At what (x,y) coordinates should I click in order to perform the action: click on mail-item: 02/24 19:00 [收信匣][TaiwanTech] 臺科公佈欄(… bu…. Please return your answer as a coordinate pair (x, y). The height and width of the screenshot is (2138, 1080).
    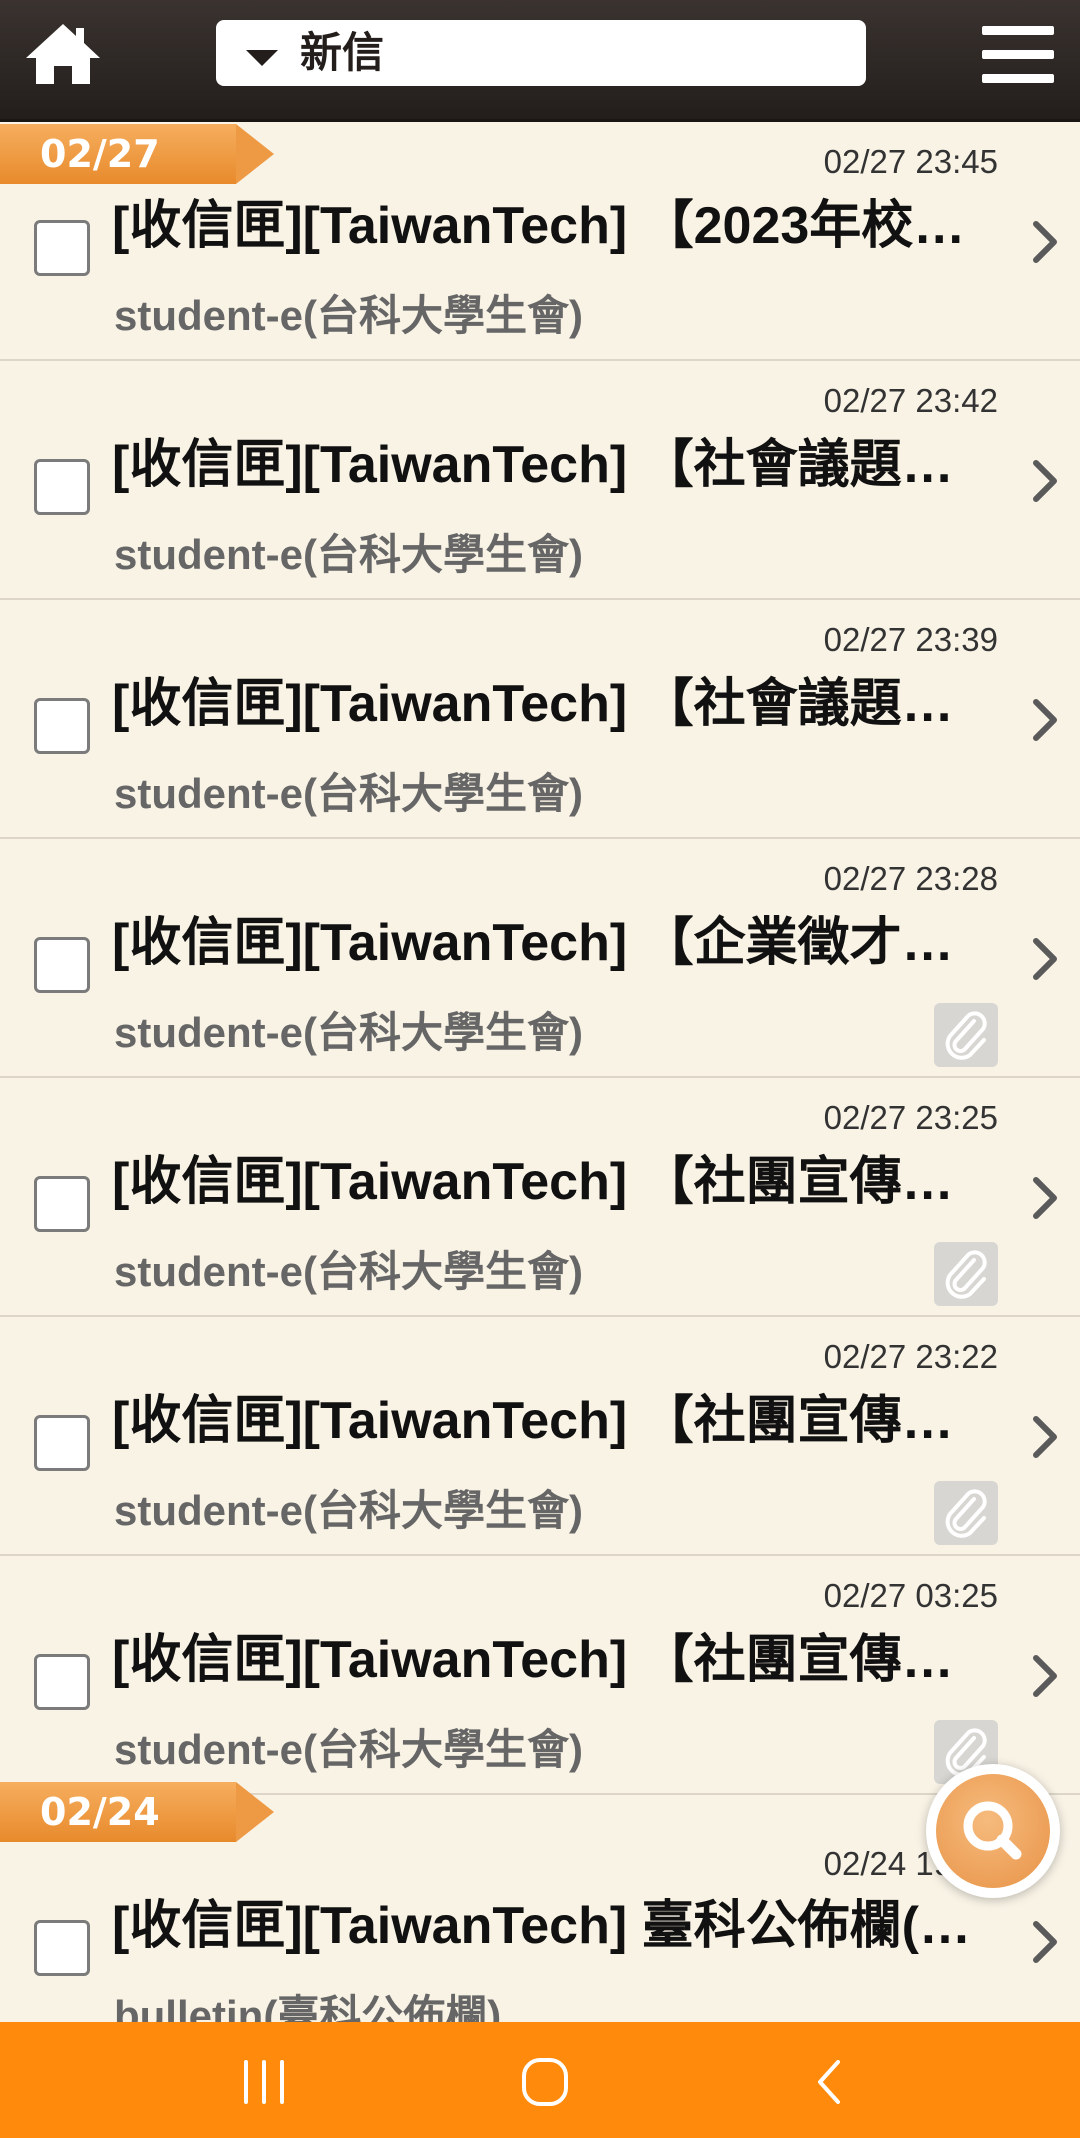
    Looking at the image, I should click on (540, 1922).